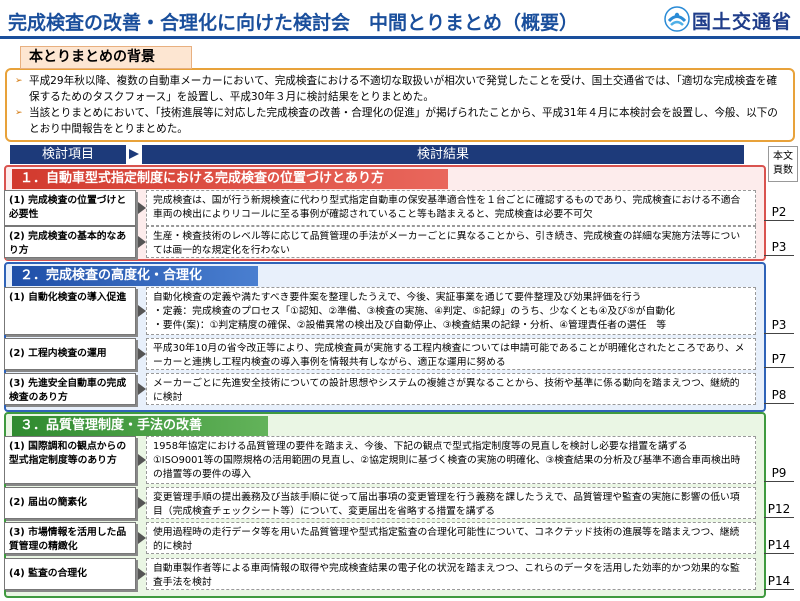 The height and width of the screenshot is (601, 800). I want to click on page-header: 完成検査の改善・合理化に向けた検討会 中間とりまとめ（概要） 国土交通省, so click(400, 20).